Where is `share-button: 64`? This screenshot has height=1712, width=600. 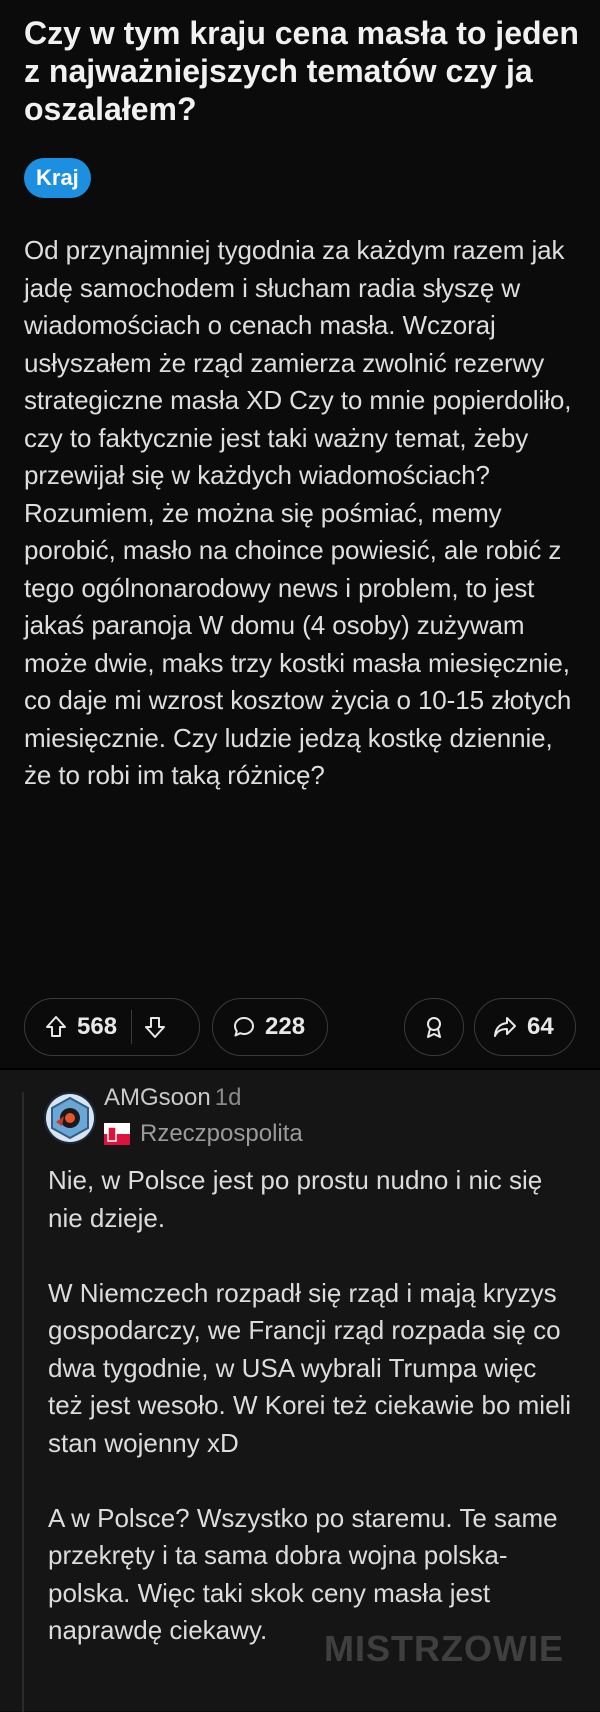 share-button: 64 is located at coordinates (525, 1027).